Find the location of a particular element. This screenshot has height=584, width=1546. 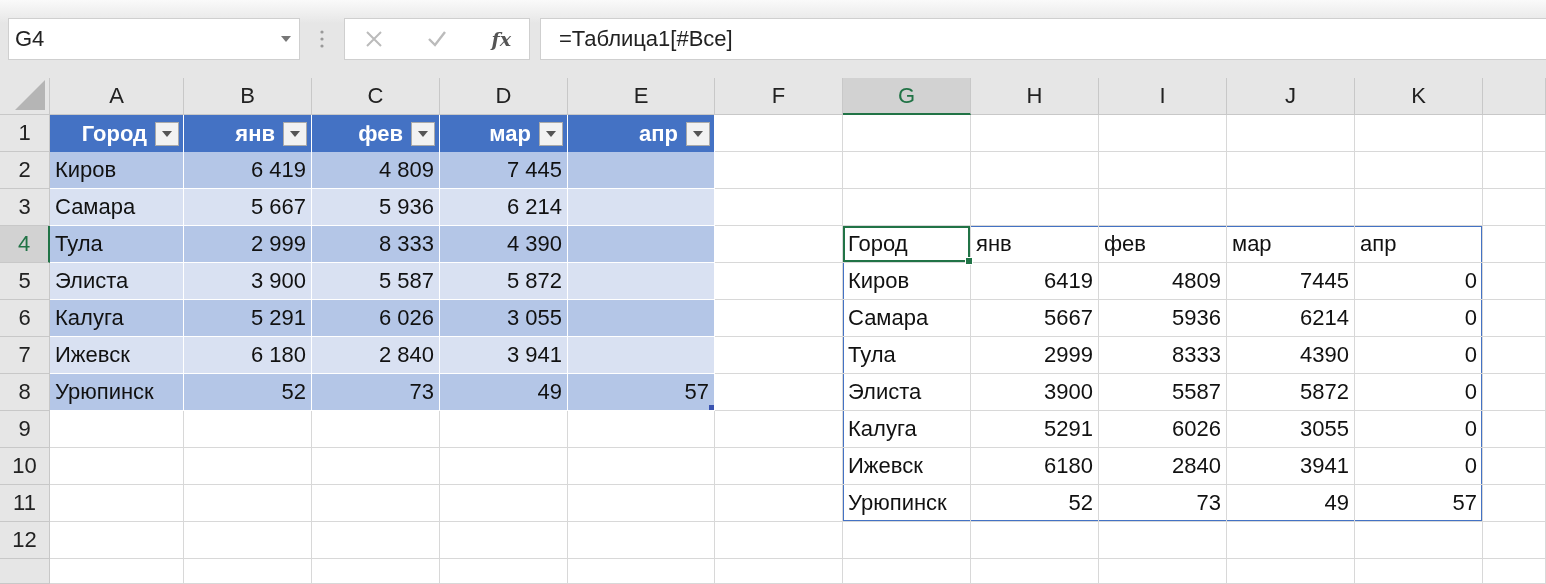

column-header: D is located at coordinates (504, 96).